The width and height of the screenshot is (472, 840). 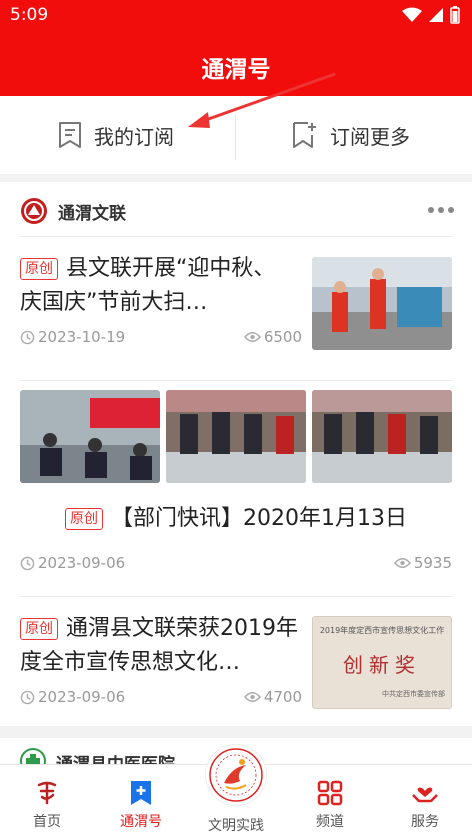 I want to click on status-time: 5:09, so click(x=29, y=15).